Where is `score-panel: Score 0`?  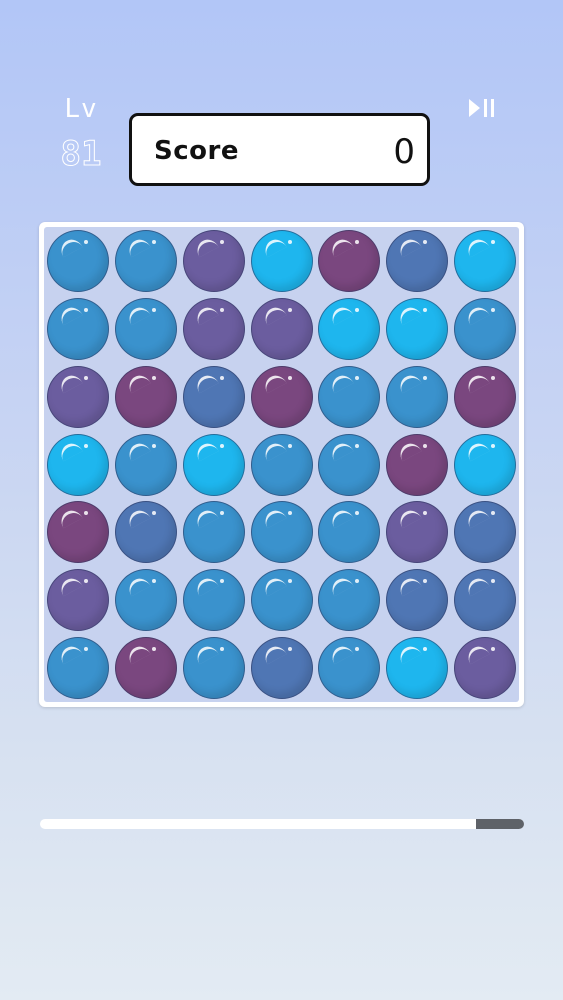 score-panel: Score 0 is located at coordinates (279, 149).